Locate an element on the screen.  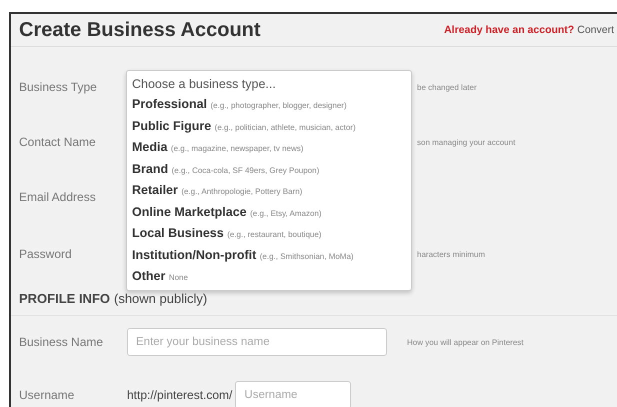
field-hint: haracters minimum is located at coordinates (451, 254).